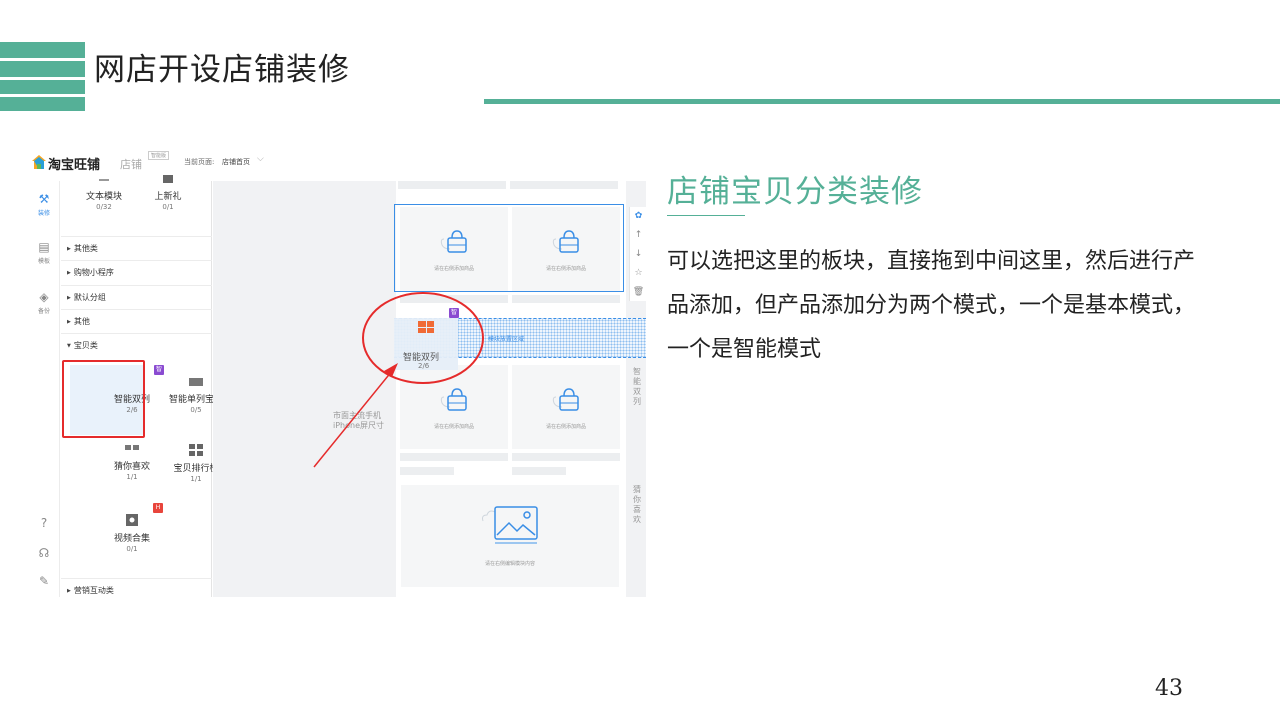 Image resolution: width=1280 pixels, height=720 pixels. I want to click on section-rule, so click(706, 215).